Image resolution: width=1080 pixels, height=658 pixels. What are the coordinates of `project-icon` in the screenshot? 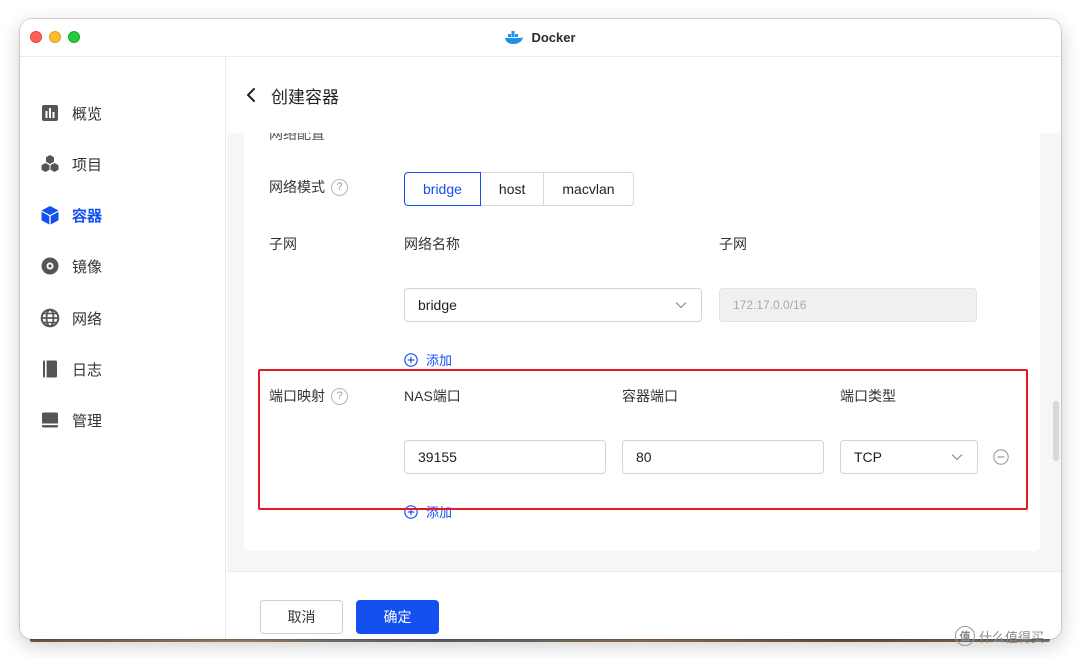 It's located at (50, 163).